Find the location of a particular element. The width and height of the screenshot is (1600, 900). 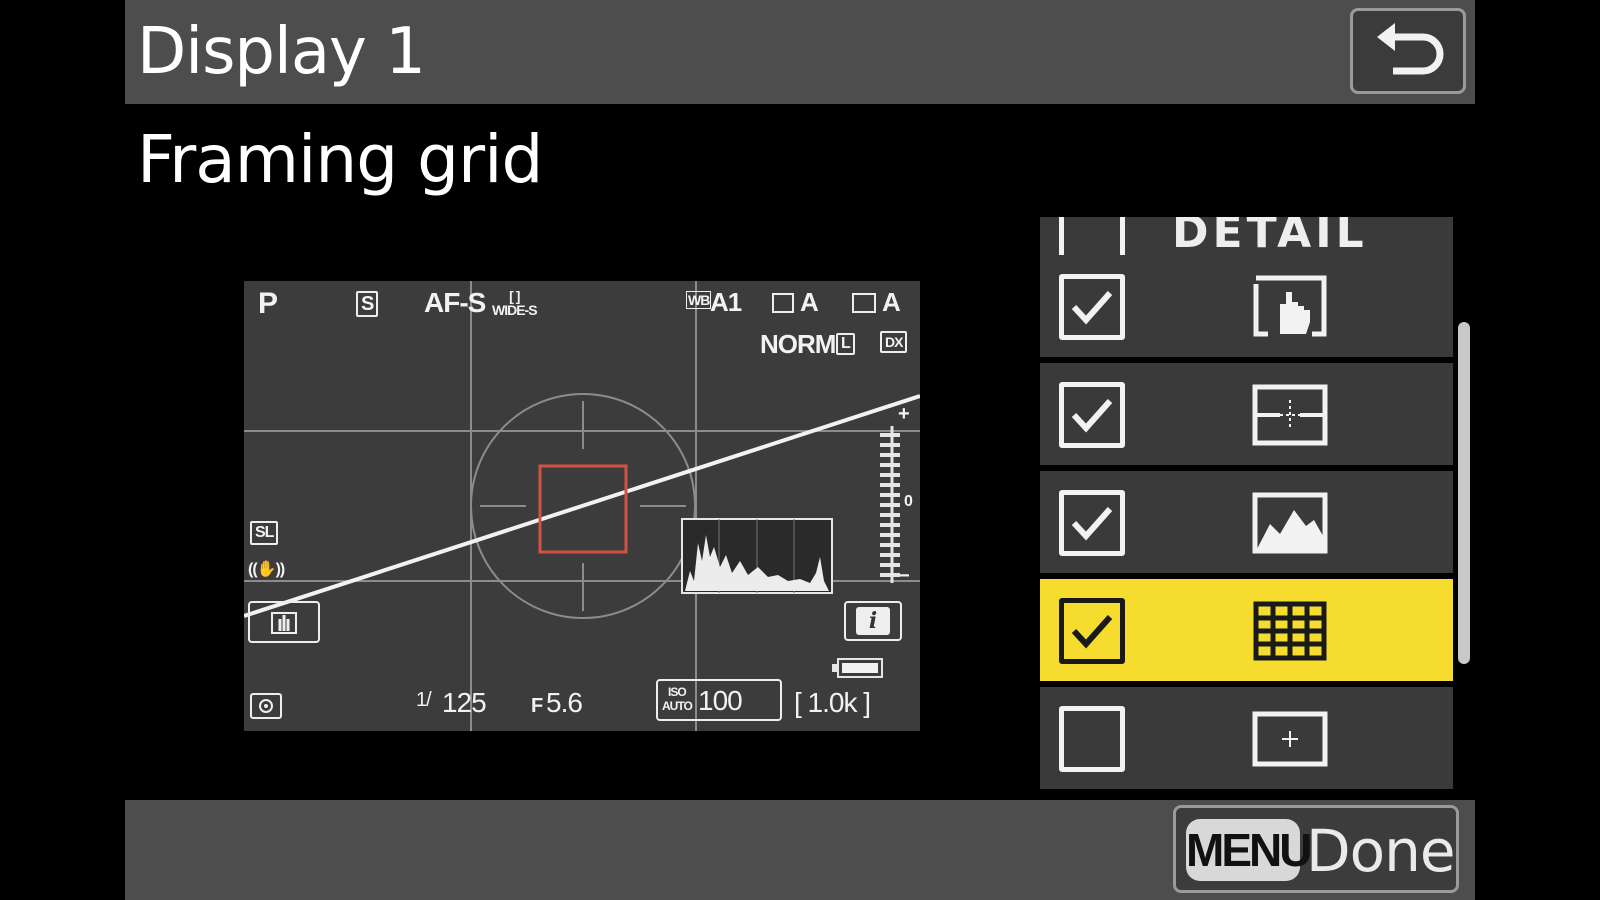

shutter-prefix: 1/ is located at coordinates (423, 700).